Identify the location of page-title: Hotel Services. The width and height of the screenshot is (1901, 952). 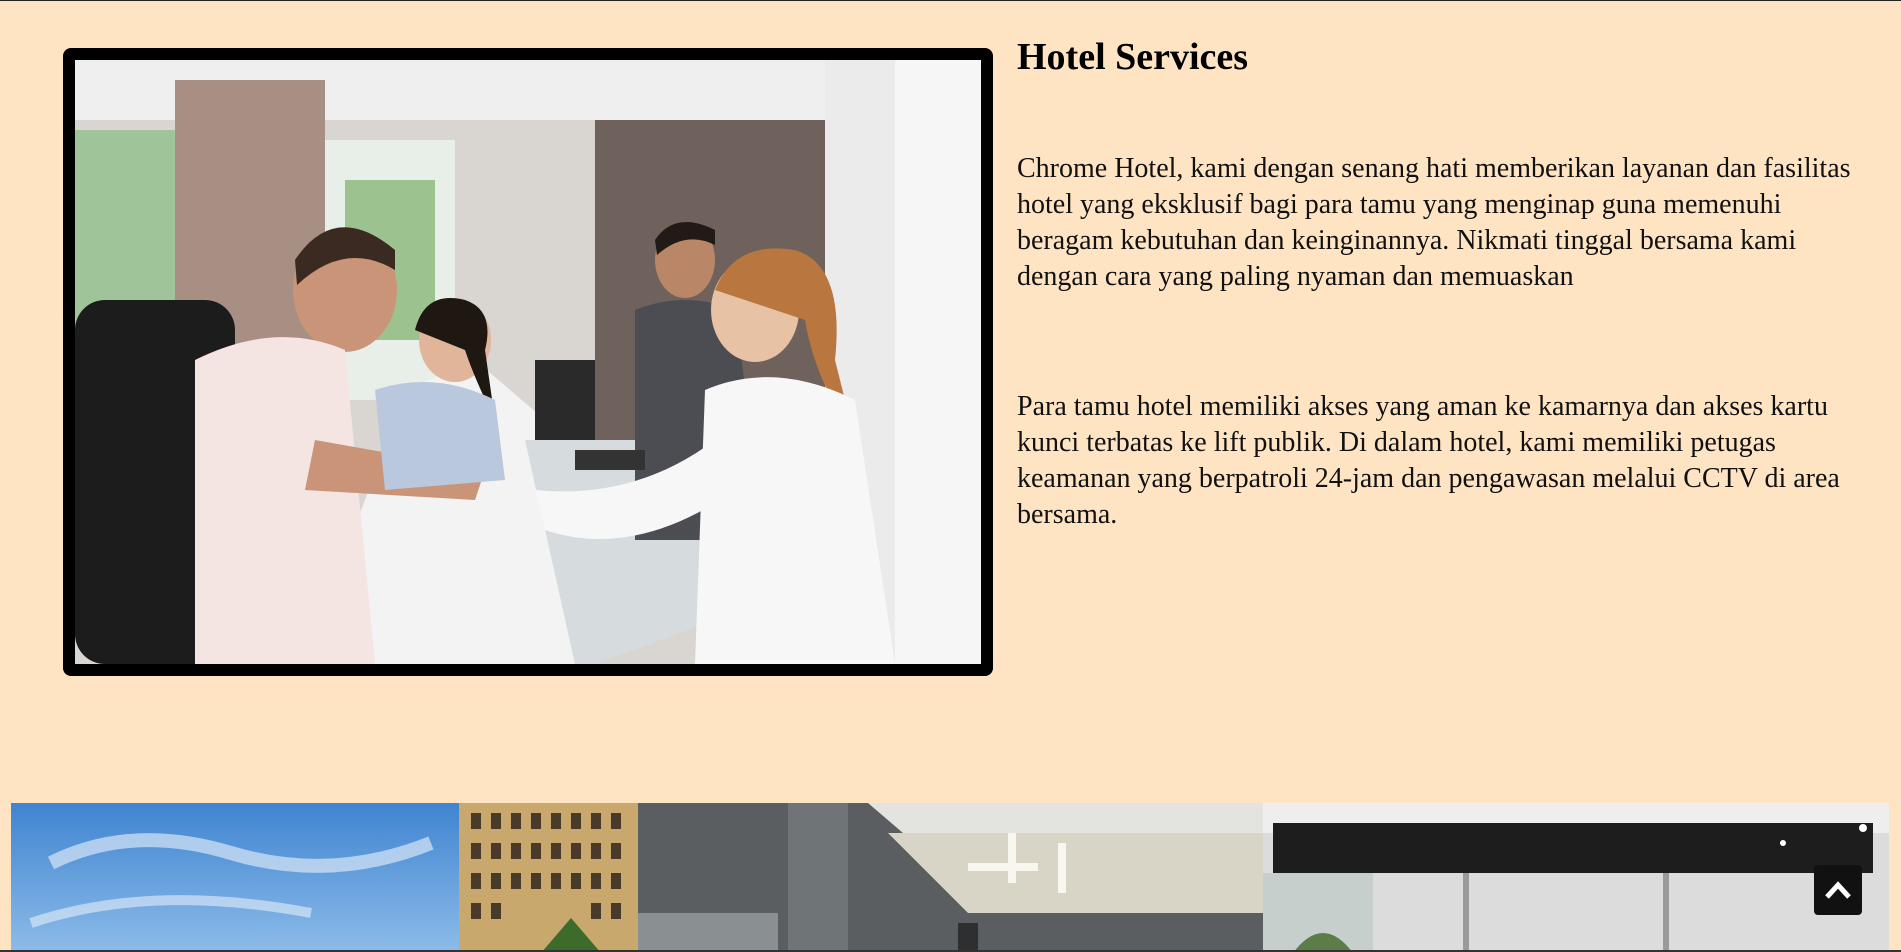
(1133, 57).